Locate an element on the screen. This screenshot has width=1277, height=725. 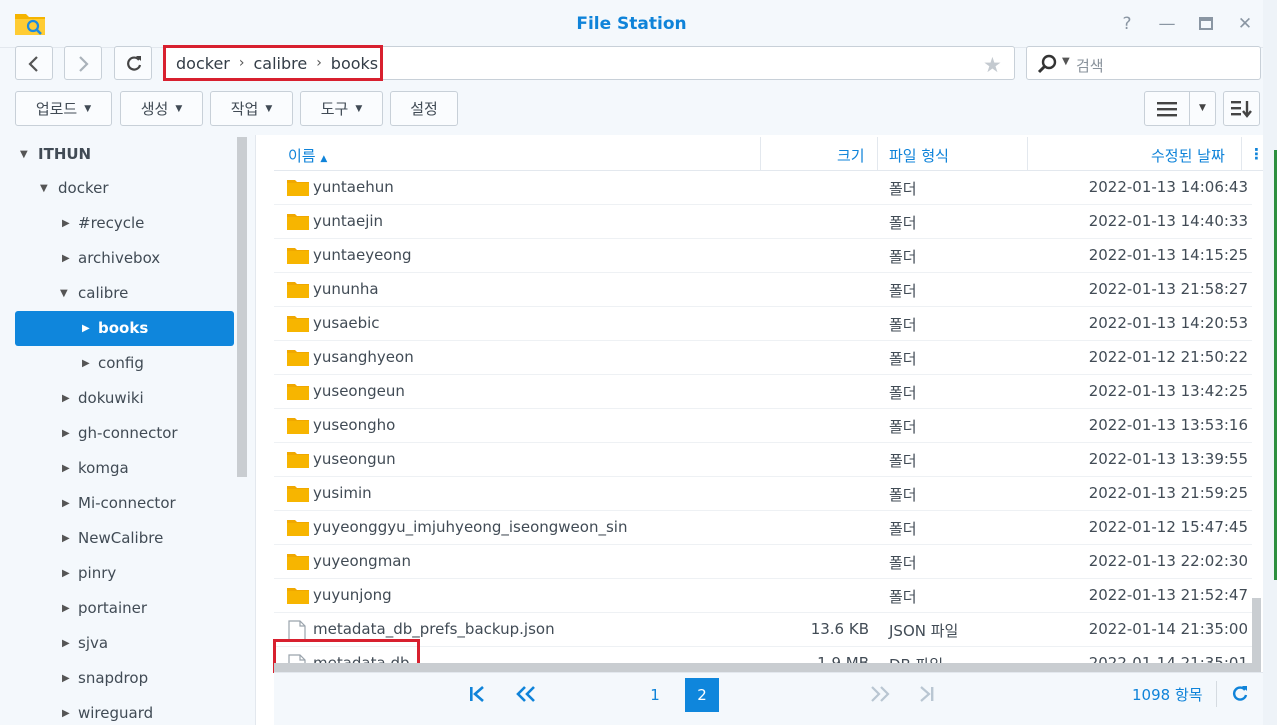
tree-item-archivebox: ▶ archivebox is located at coordinates (111, 258).